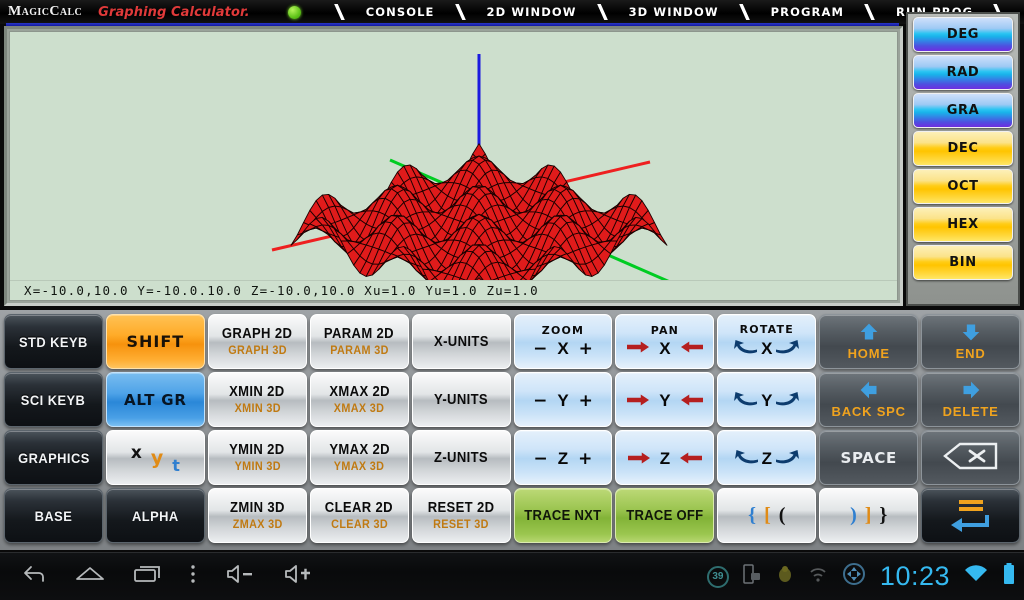 This screenshot has height=600, width=1024. I want to click on key-pan-y: Y, so click(665, 399).